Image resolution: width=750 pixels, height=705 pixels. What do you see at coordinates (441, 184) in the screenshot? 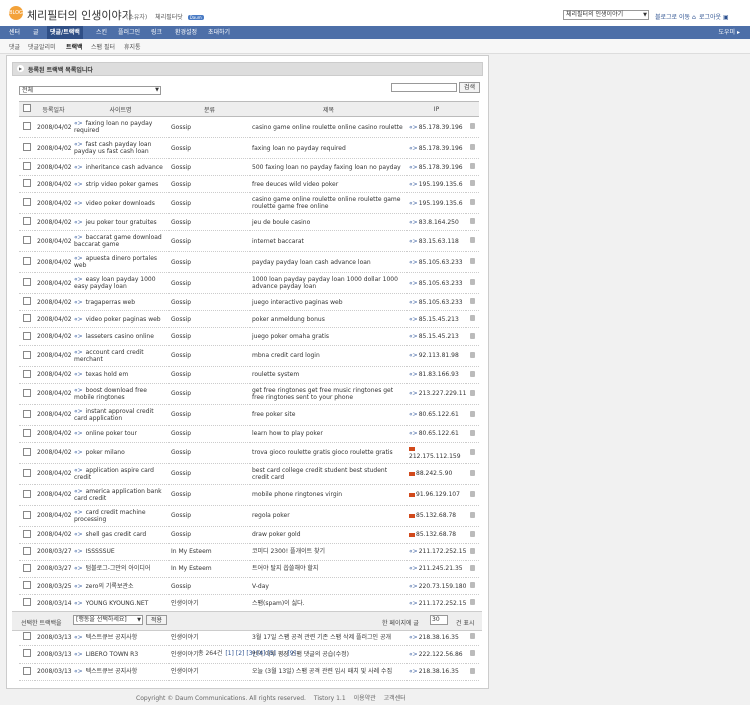
I see `row-ip-value: 195.199.135.6` at bounding box center [441, 184].